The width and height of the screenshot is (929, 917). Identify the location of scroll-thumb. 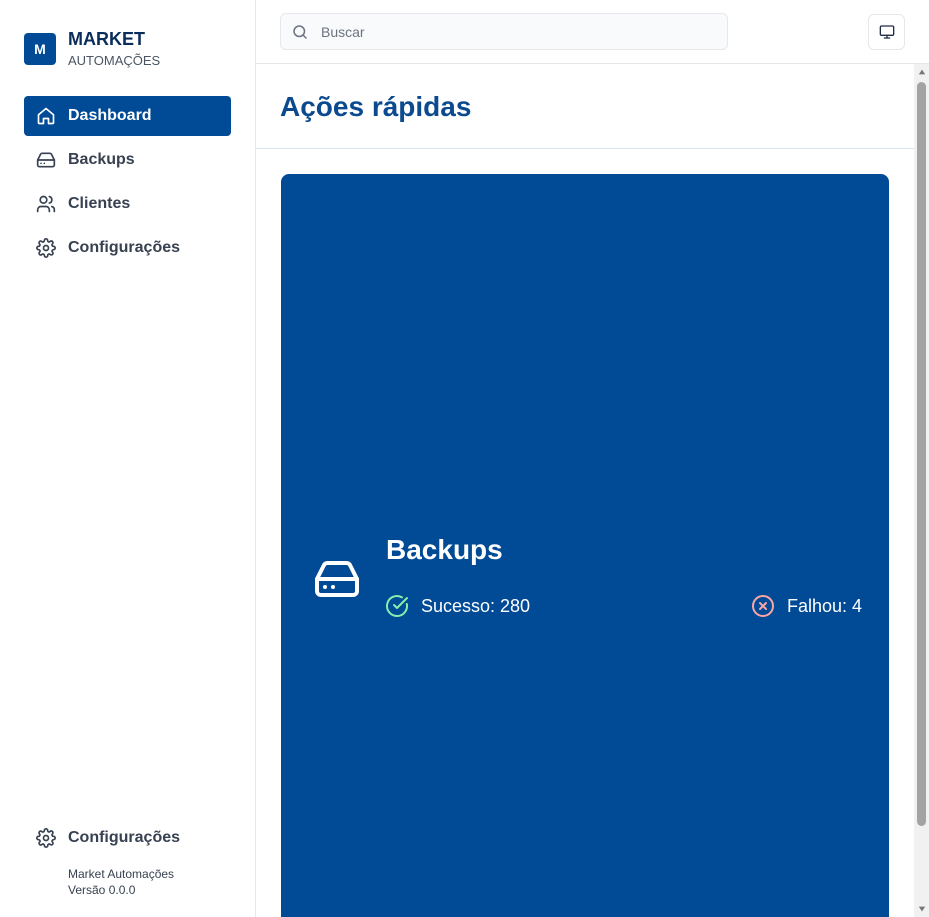
(921, 454).